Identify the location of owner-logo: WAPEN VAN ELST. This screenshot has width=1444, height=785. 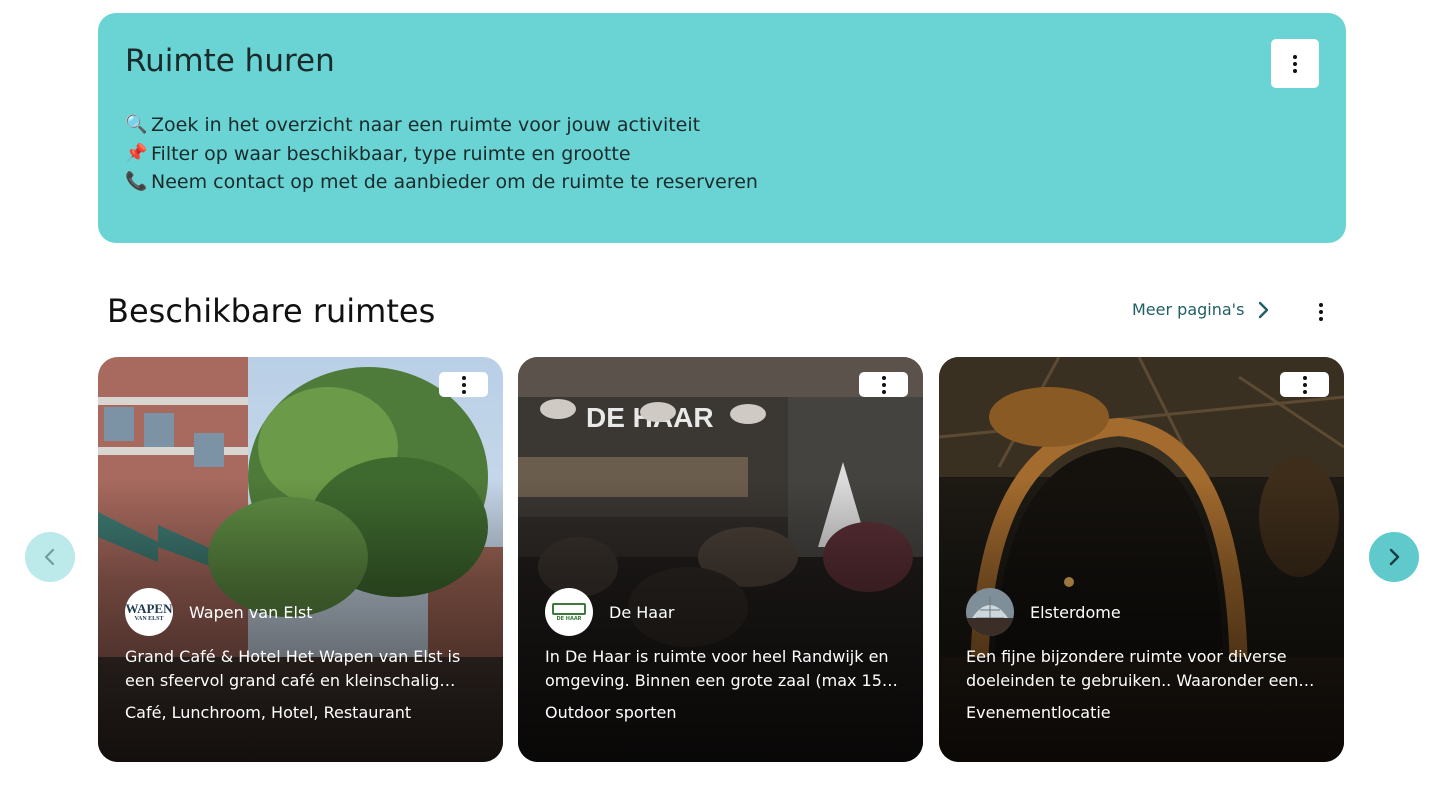
(149, 611).